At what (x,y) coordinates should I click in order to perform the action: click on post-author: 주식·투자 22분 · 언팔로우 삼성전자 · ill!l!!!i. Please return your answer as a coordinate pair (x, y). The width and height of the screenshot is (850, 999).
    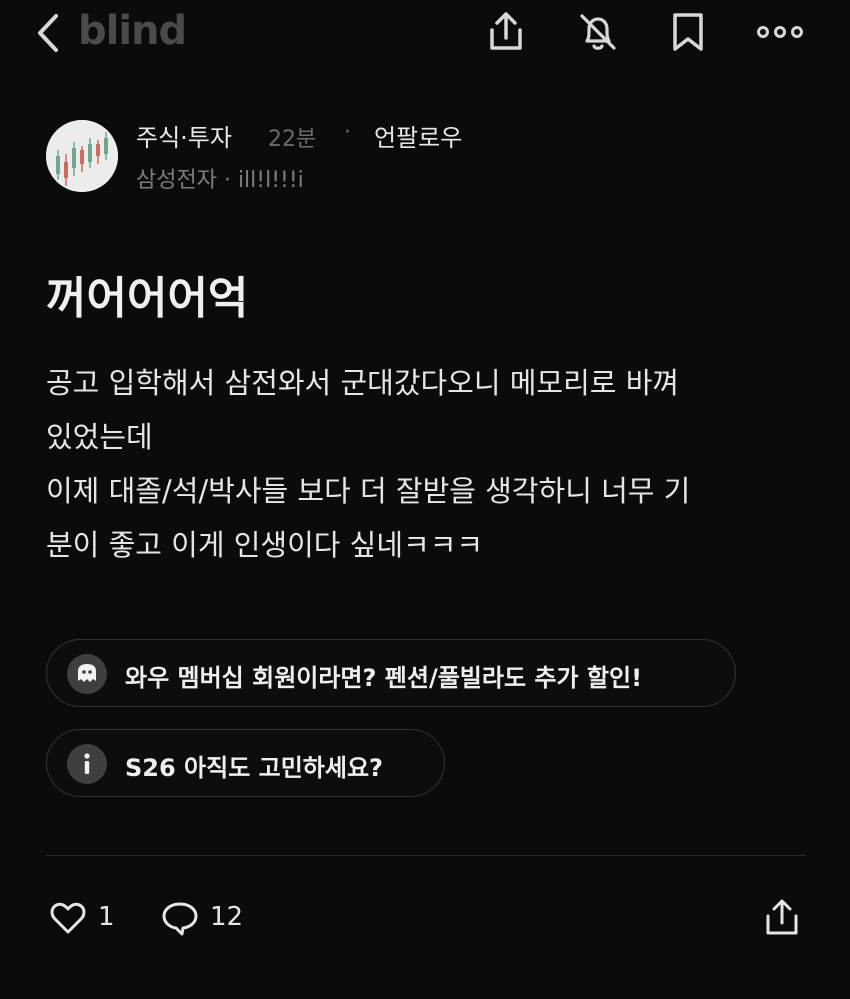
    Looking at the image, I should click on (426, 158).